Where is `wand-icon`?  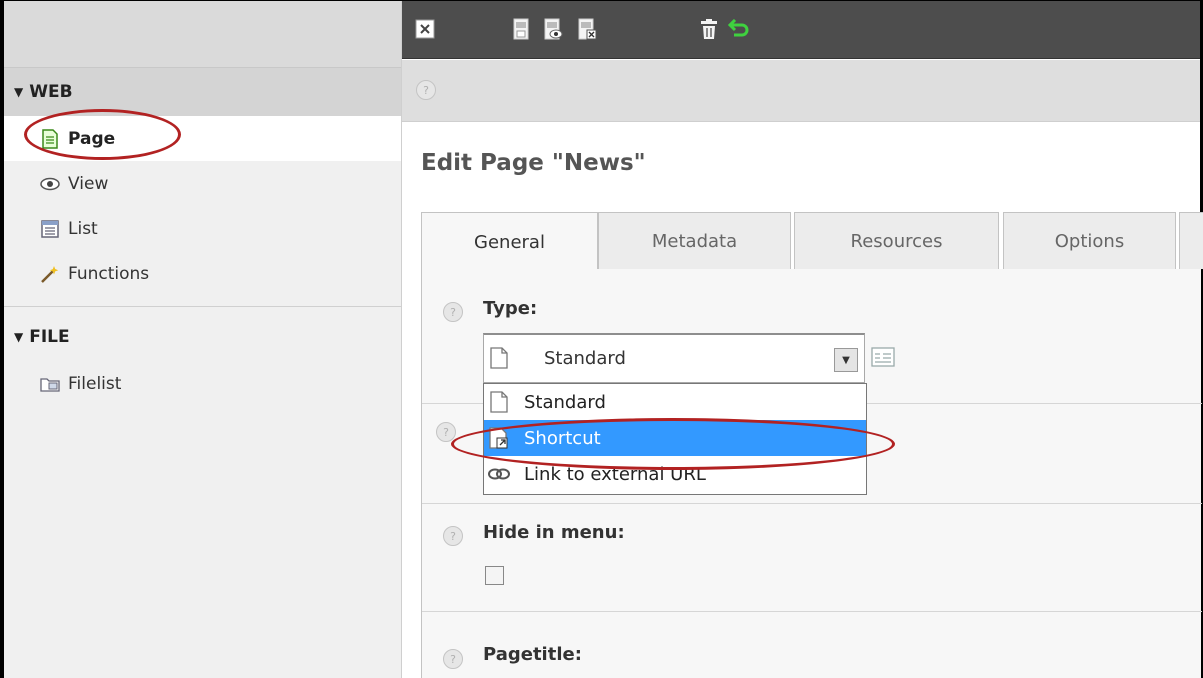
wand-icon is located at coordinates (50, 274).